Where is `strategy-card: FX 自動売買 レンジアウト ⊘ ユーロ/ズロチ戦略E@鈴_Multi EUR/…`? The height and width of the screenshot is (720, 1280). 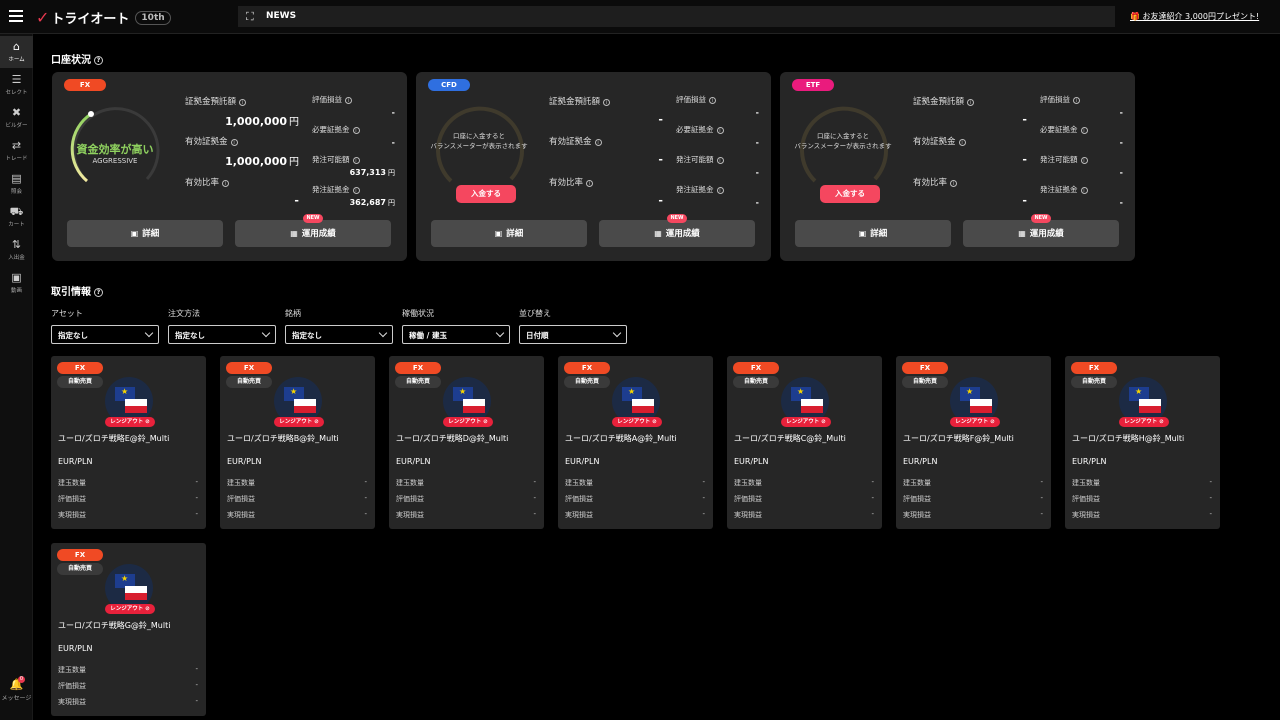
strategy-card: FX 自動売買 レンジアウト ⊘ ユーロ/ズロチ戦略E@鈴_Multi EUR/… is located at coordinates (128, 442).